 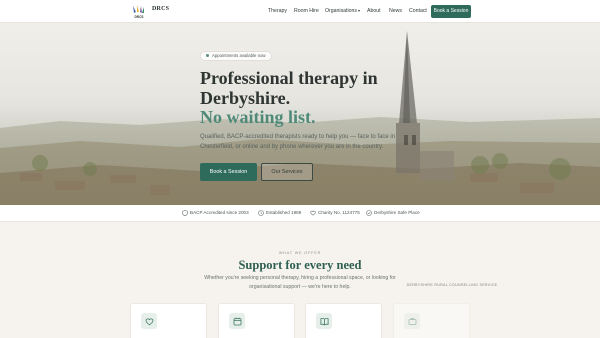 I want to click on shield-icon, so click(x=185, y=213).